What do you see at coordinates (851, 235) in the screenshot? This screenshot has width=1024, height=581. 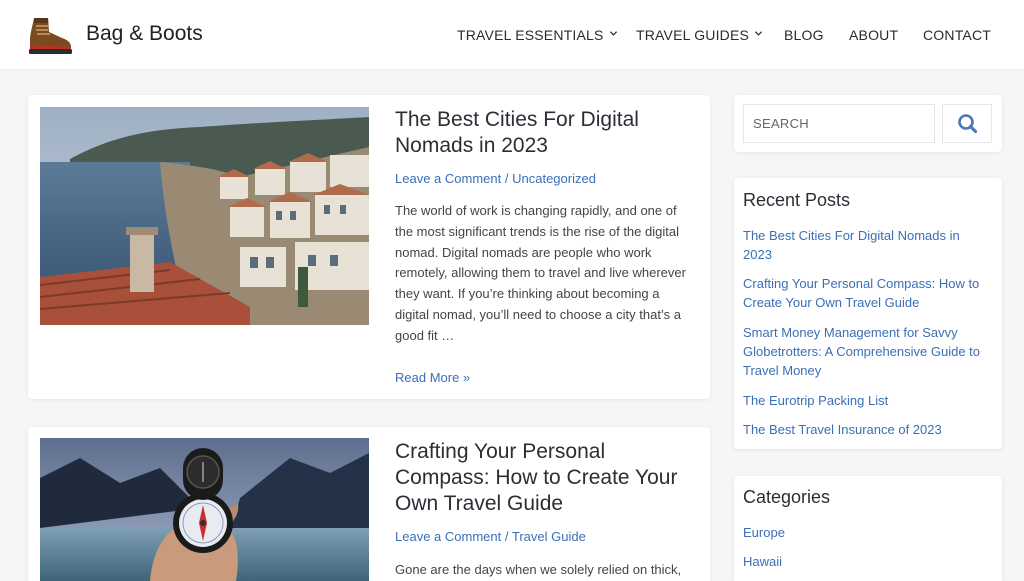 I see `recent-post-line: The Best Cities For Digital Nomads in` at bounding box center [851, 235].